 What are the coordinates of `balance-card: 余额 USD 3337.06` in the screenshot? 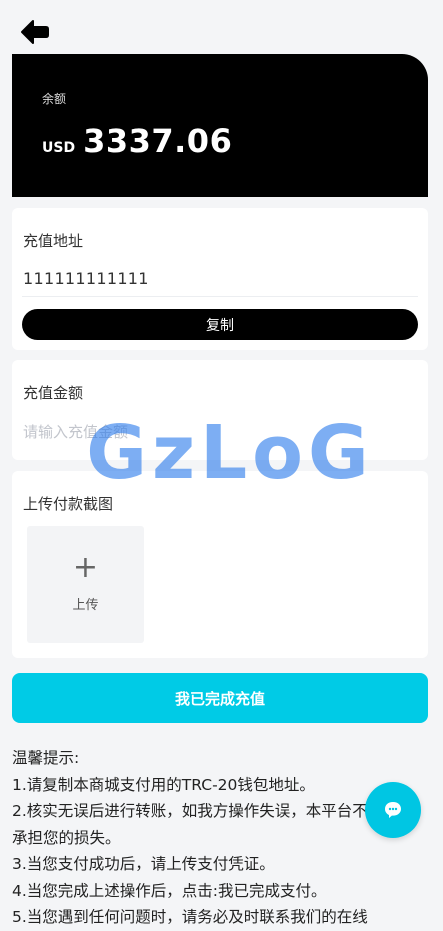 It's located at (220, 125).